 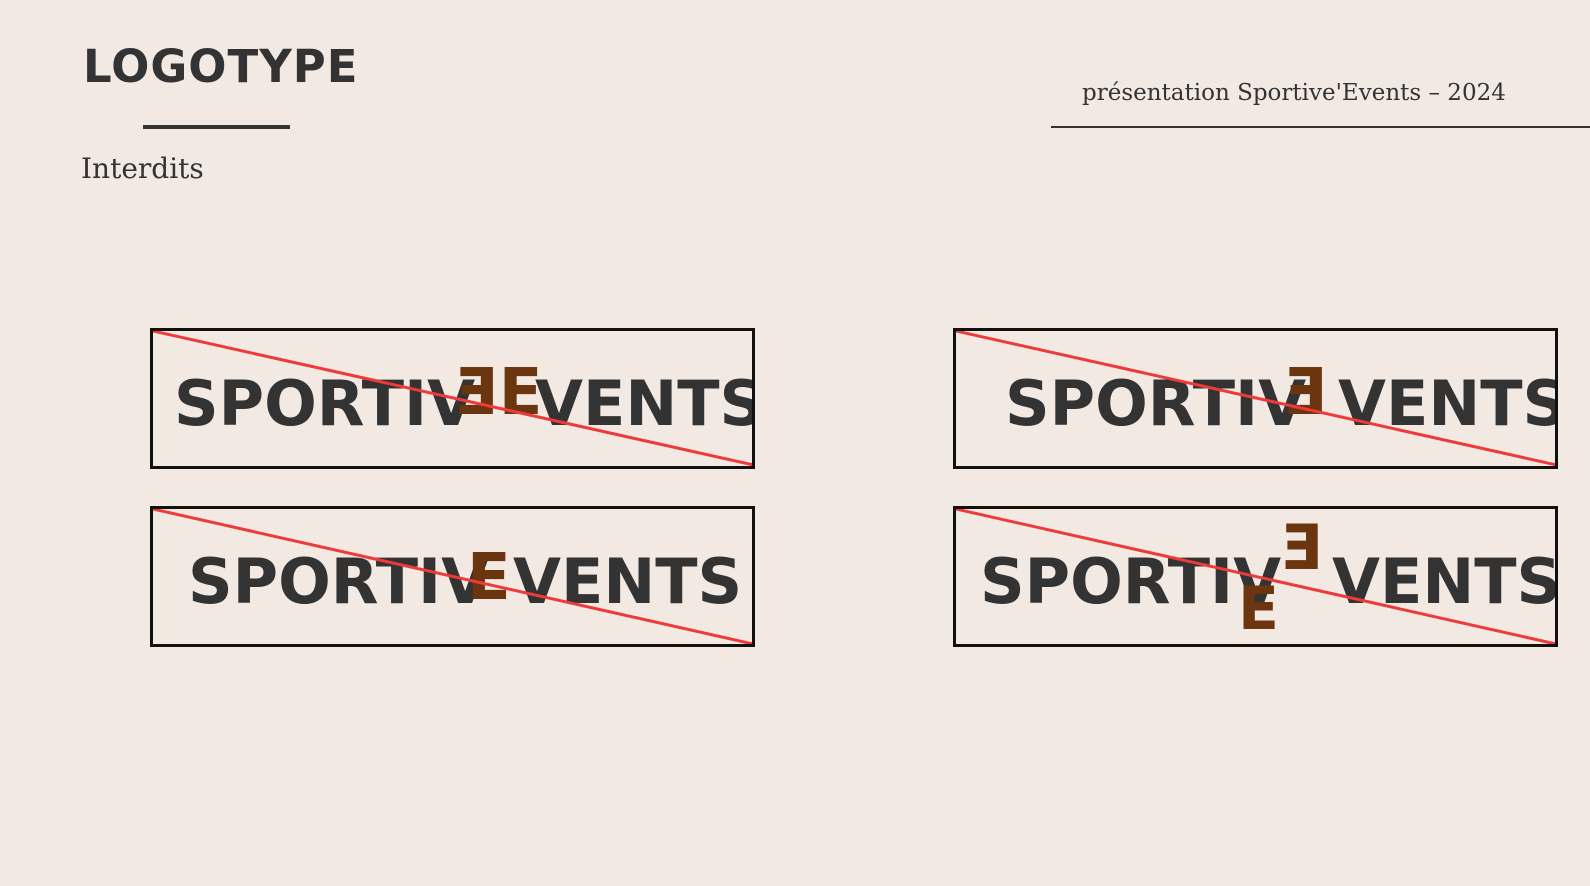 I want to click on section-subtitle: Interdits, so click(x=142, y=168).